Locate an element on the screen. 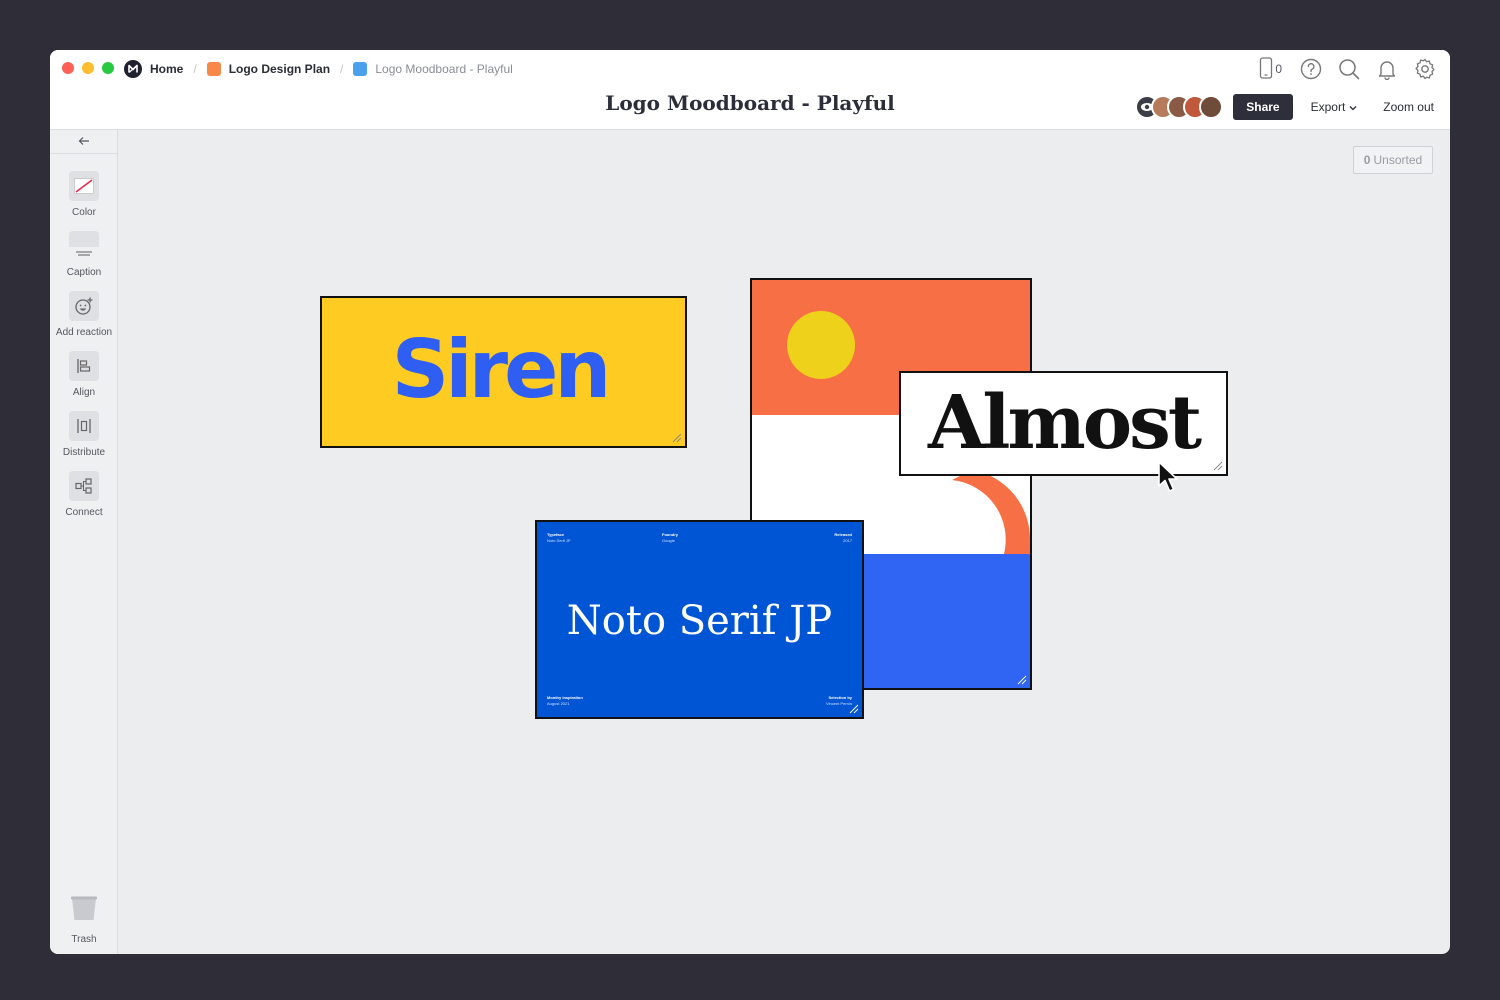 This screenshot has height=1000, width=1500. tool-connect-label: Connect is located at coordinates (84, 512).